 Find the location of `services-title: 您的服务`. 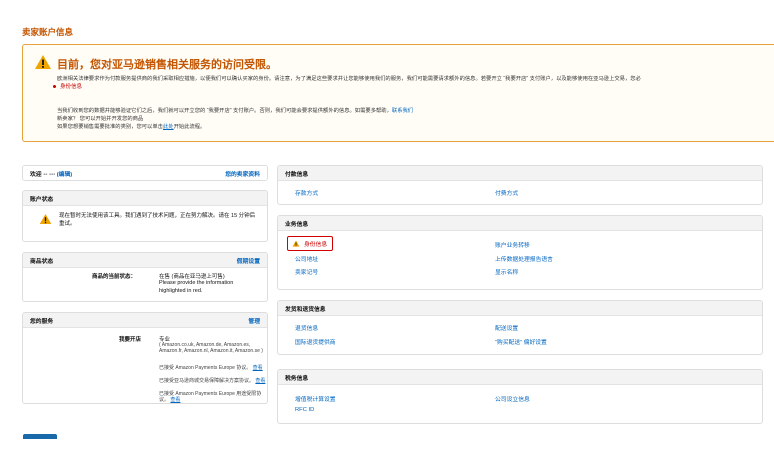

services-title: 您的服务 is located at coordinates (42, 321).